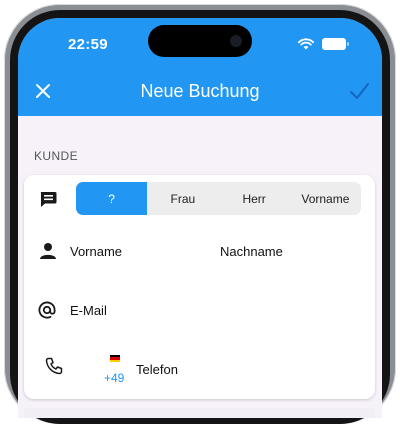 The width and height of the screenshot is (400, 424). Describe the element at coordinates (56, 156) in the screenshot. I see `section-label-kunde: KUNDE` at that location.